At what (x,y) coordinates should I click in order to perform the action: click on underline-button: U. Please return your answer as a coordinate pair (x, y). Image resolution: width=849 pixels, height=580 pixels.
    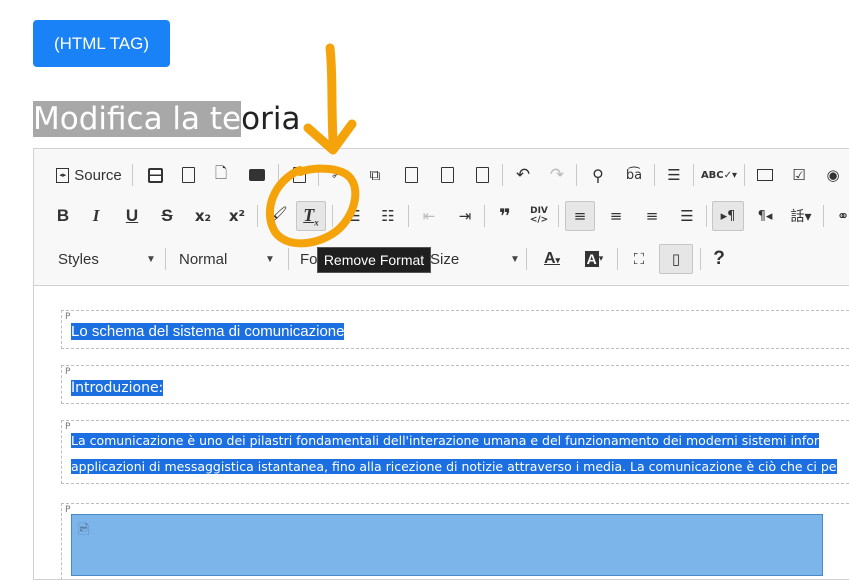
    Looking at the image, I should click on (132, 216).